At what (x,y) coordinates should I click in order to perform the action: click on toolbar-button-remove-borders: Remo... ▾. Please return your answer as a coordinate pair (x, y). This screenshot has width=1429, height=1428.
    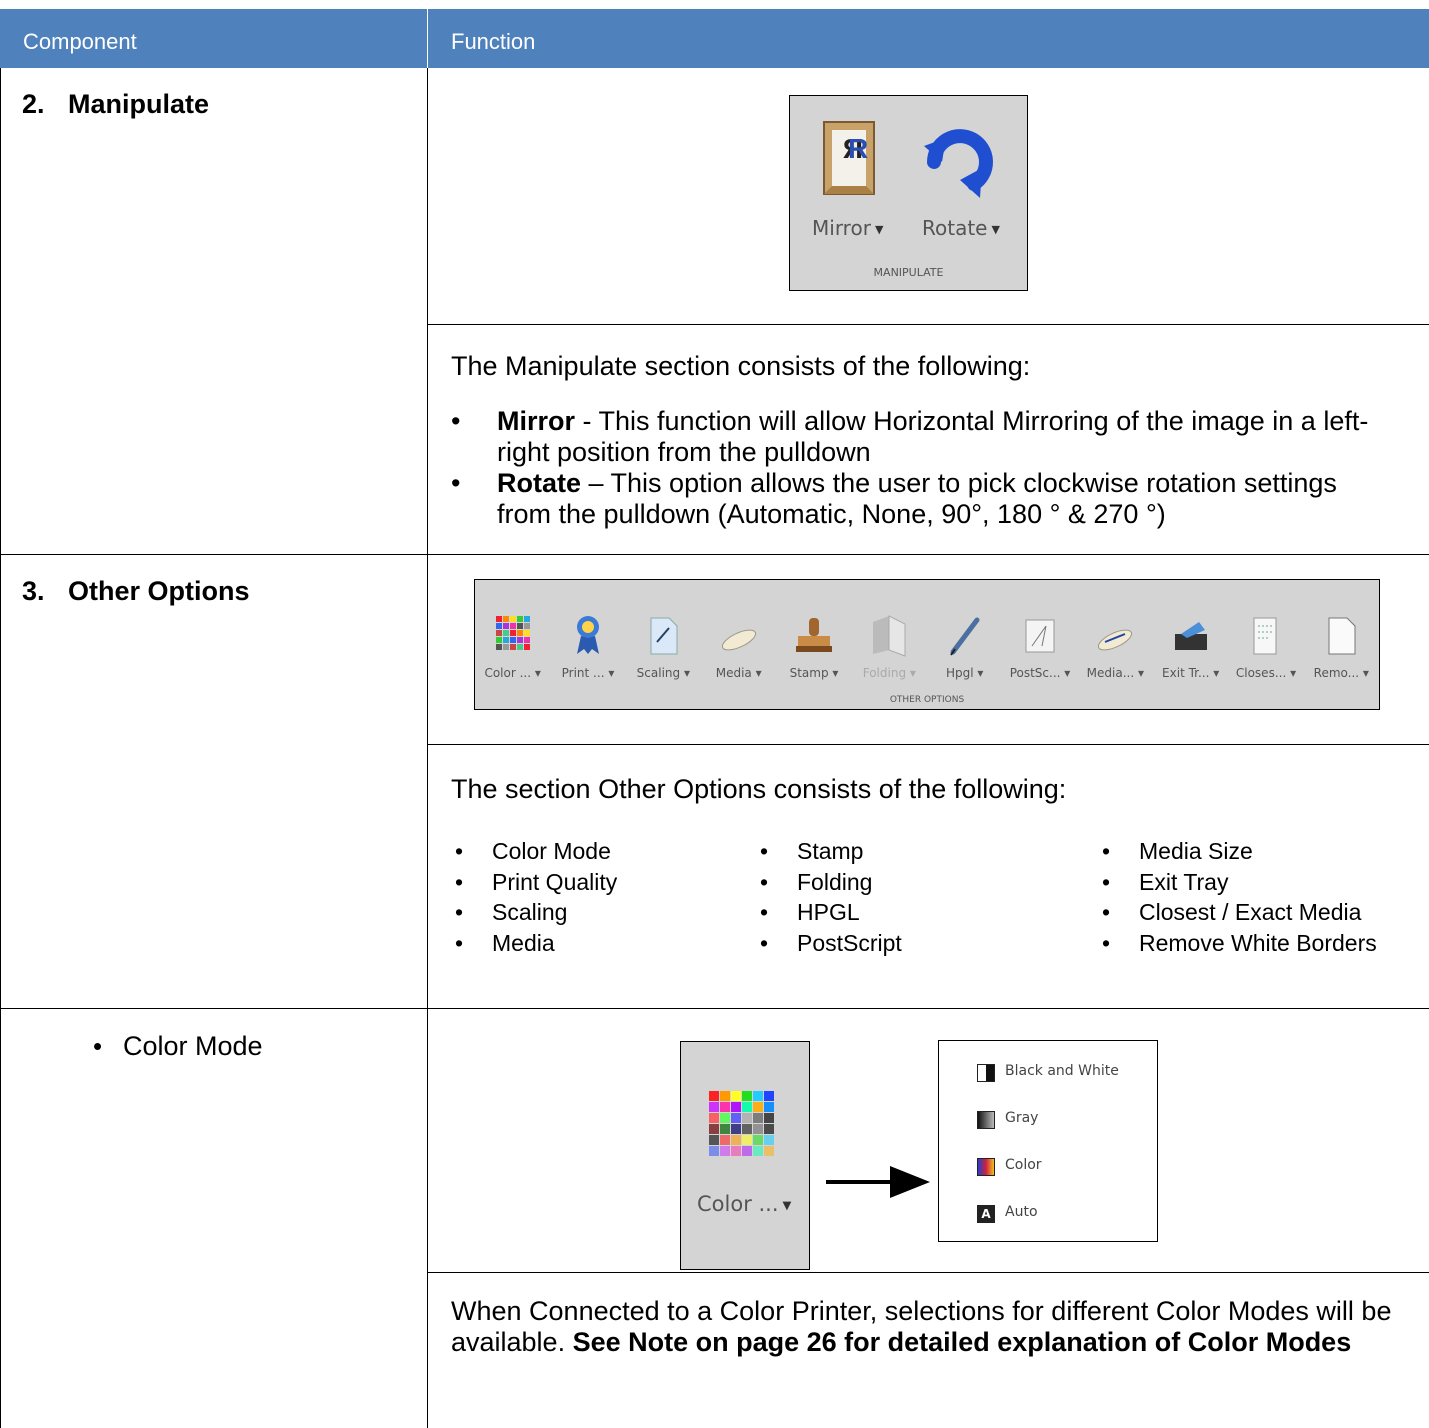
    Looking at the image, I should click on (1341, 640).